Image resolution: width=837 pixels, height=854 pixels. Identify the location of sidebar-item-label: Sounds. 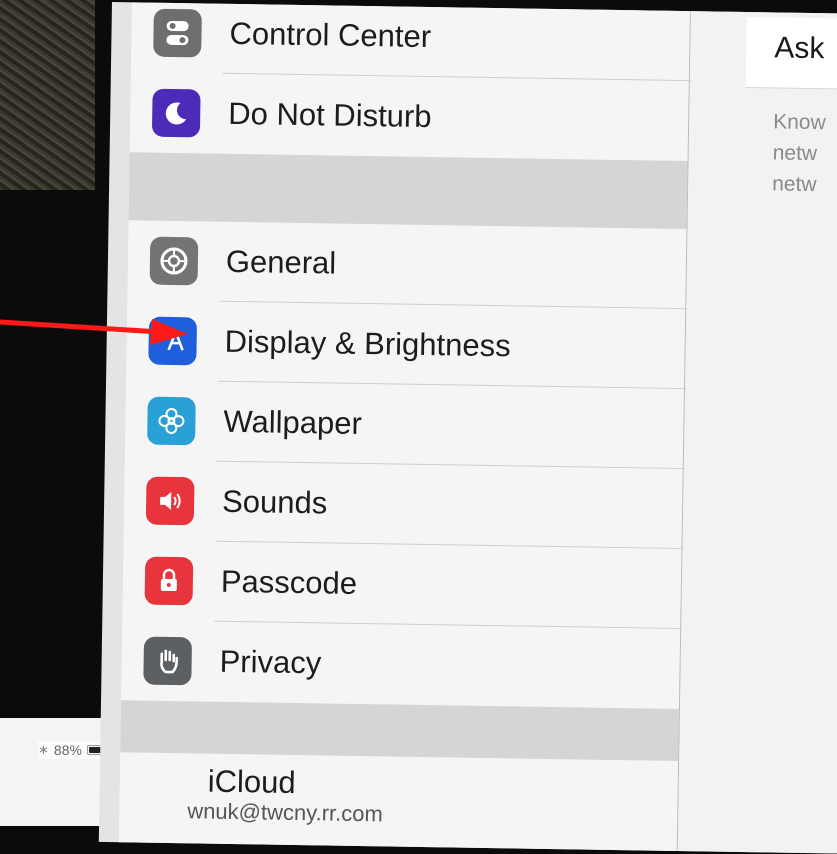
(275, 503).